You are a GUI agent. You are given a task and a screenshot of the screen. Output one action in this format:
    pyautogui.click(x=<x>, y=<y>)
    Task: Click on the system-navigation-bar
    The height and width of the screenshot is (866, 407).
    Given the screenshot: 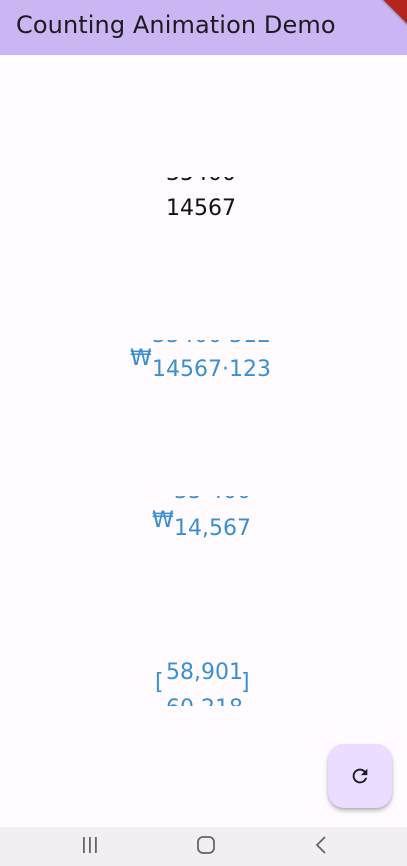 What is the action you would take?
    pyautogui.click(x=203, y=846)
    